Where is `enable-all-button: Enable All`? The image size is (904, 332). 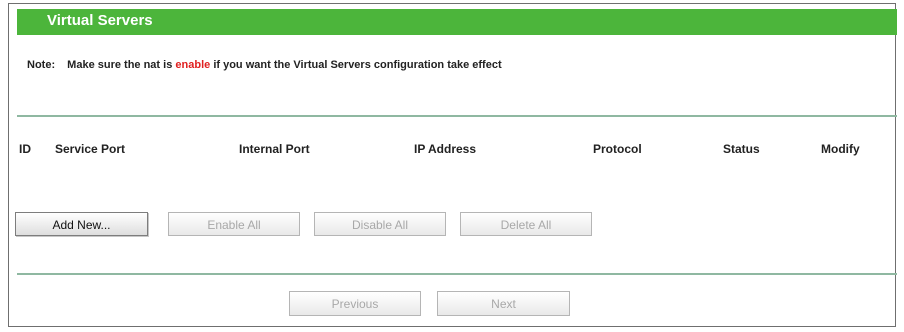
enable-all-button: Enable All is located at coordinates (234, 224).